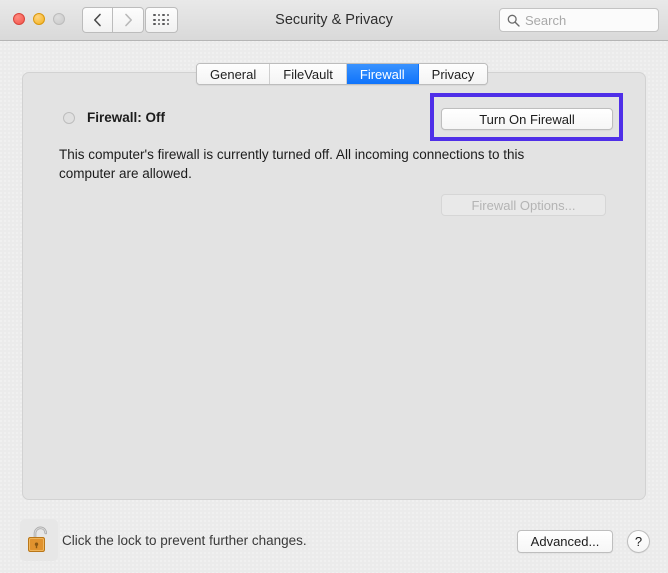 Image resolution: width=668 pixels, height=573 pixels. I want to click on search-input, so click(585, 20).